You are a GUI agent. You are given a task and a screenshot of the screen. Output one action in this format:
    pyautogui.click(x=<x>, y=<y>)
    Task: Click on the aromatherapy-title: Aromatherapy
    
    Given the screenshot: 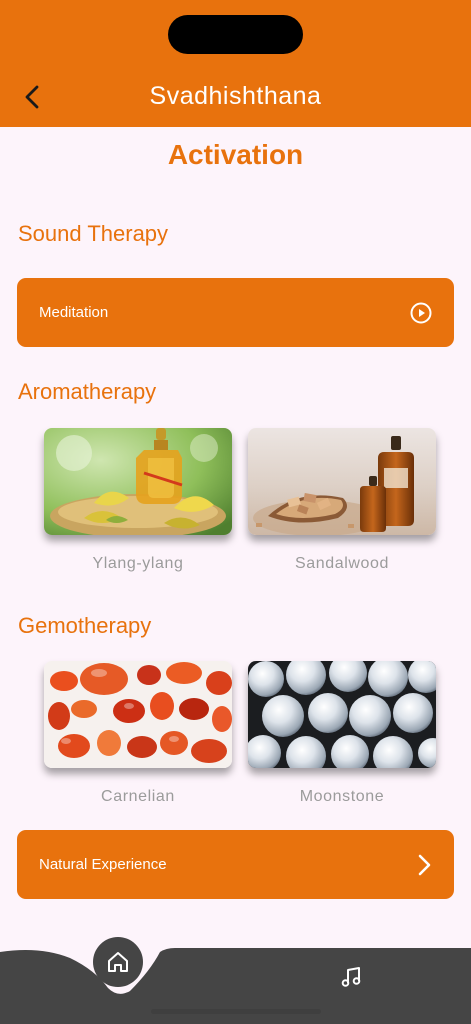 What is the action you would take?
    pyautogui.click(x=87, y=391)
    